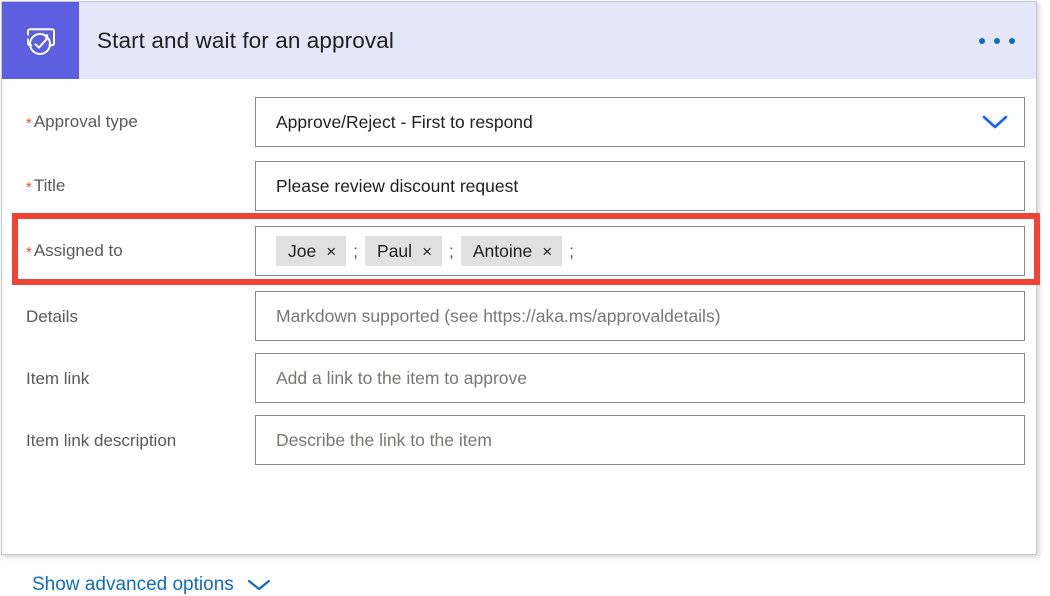  Describe the element at coordinates (640, 251) in the screenshot. I see `assigned-to-people-picker: Joe × ; Paul × ; Antoine × ;` at that location.